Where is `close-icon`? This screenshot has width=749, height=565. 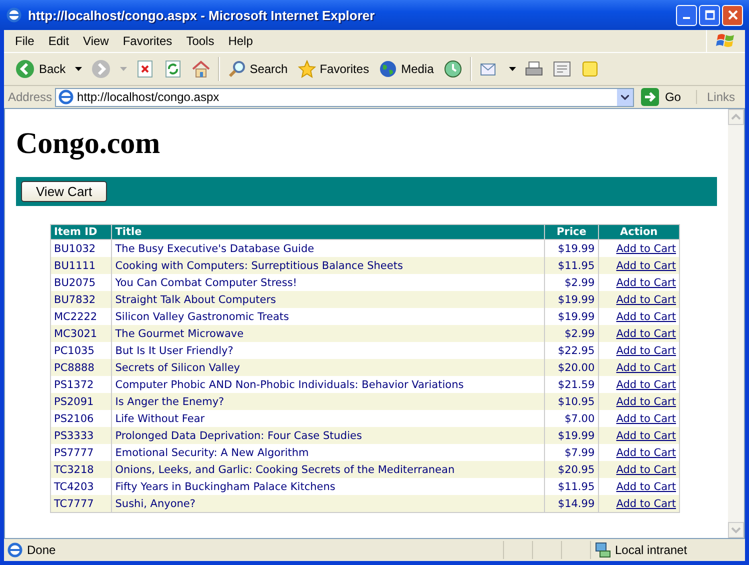 close-icon is located at coordinates (733, 15).